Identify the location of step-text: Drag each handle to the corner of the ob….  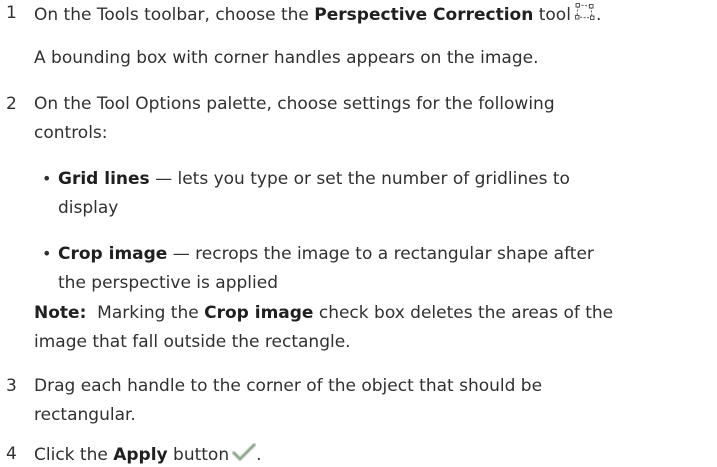
(288, 386).